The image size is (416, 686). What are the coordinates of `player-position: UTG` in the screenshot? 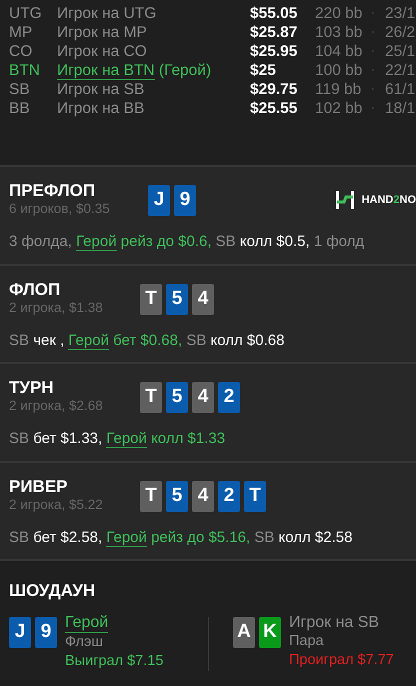 It's located at (26, 13).